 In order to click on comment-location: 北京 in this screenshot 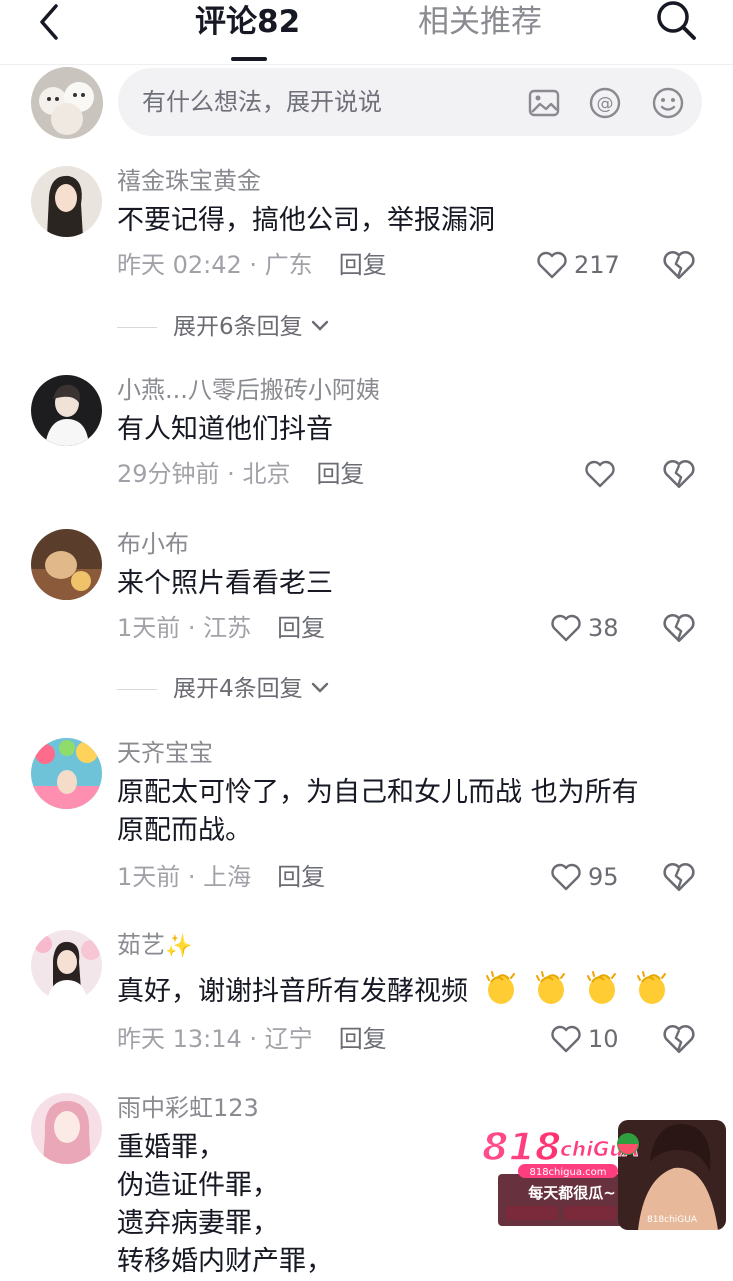, I will do `click(266, 474)`.